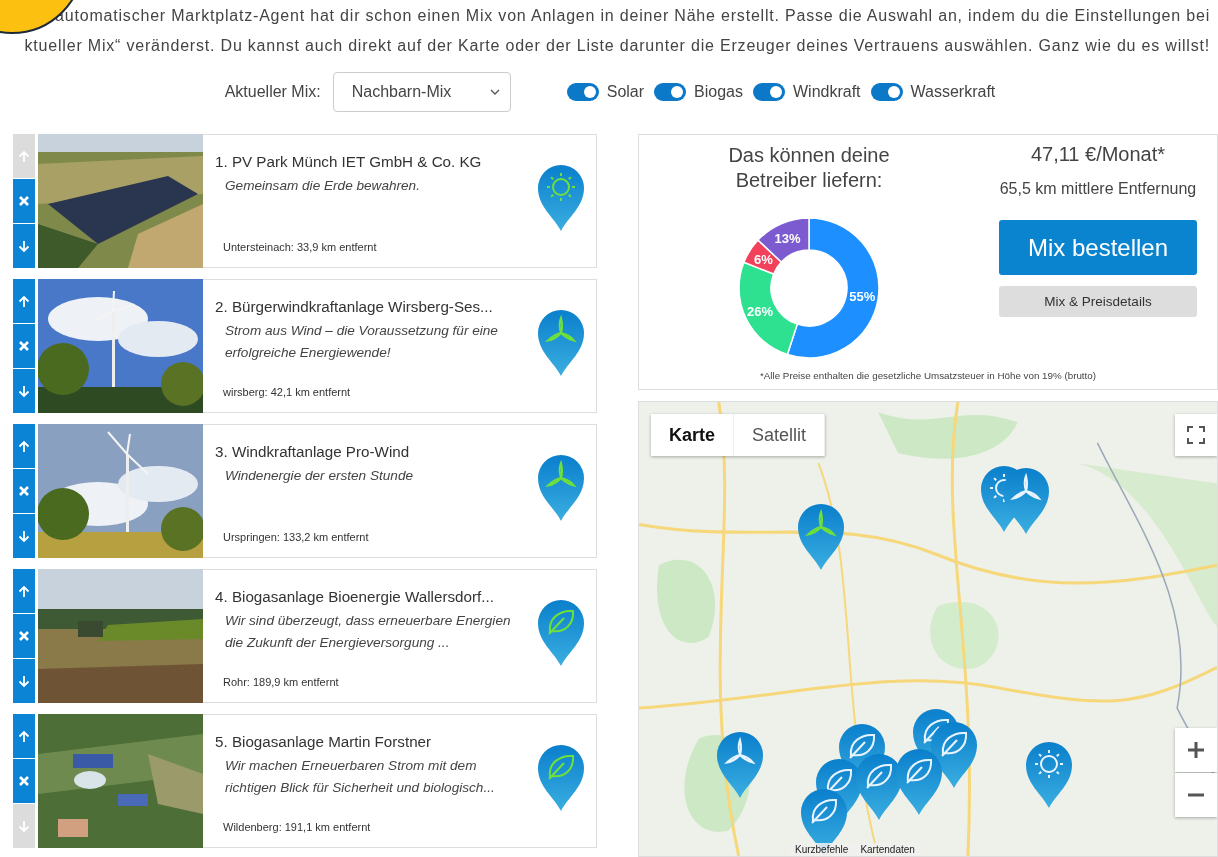 The width and height of the screenshot is (1218, 857). Describe the element at coordinates (827, 92) in the screenshot. I see `toggle-label: Windkraft` at that location.